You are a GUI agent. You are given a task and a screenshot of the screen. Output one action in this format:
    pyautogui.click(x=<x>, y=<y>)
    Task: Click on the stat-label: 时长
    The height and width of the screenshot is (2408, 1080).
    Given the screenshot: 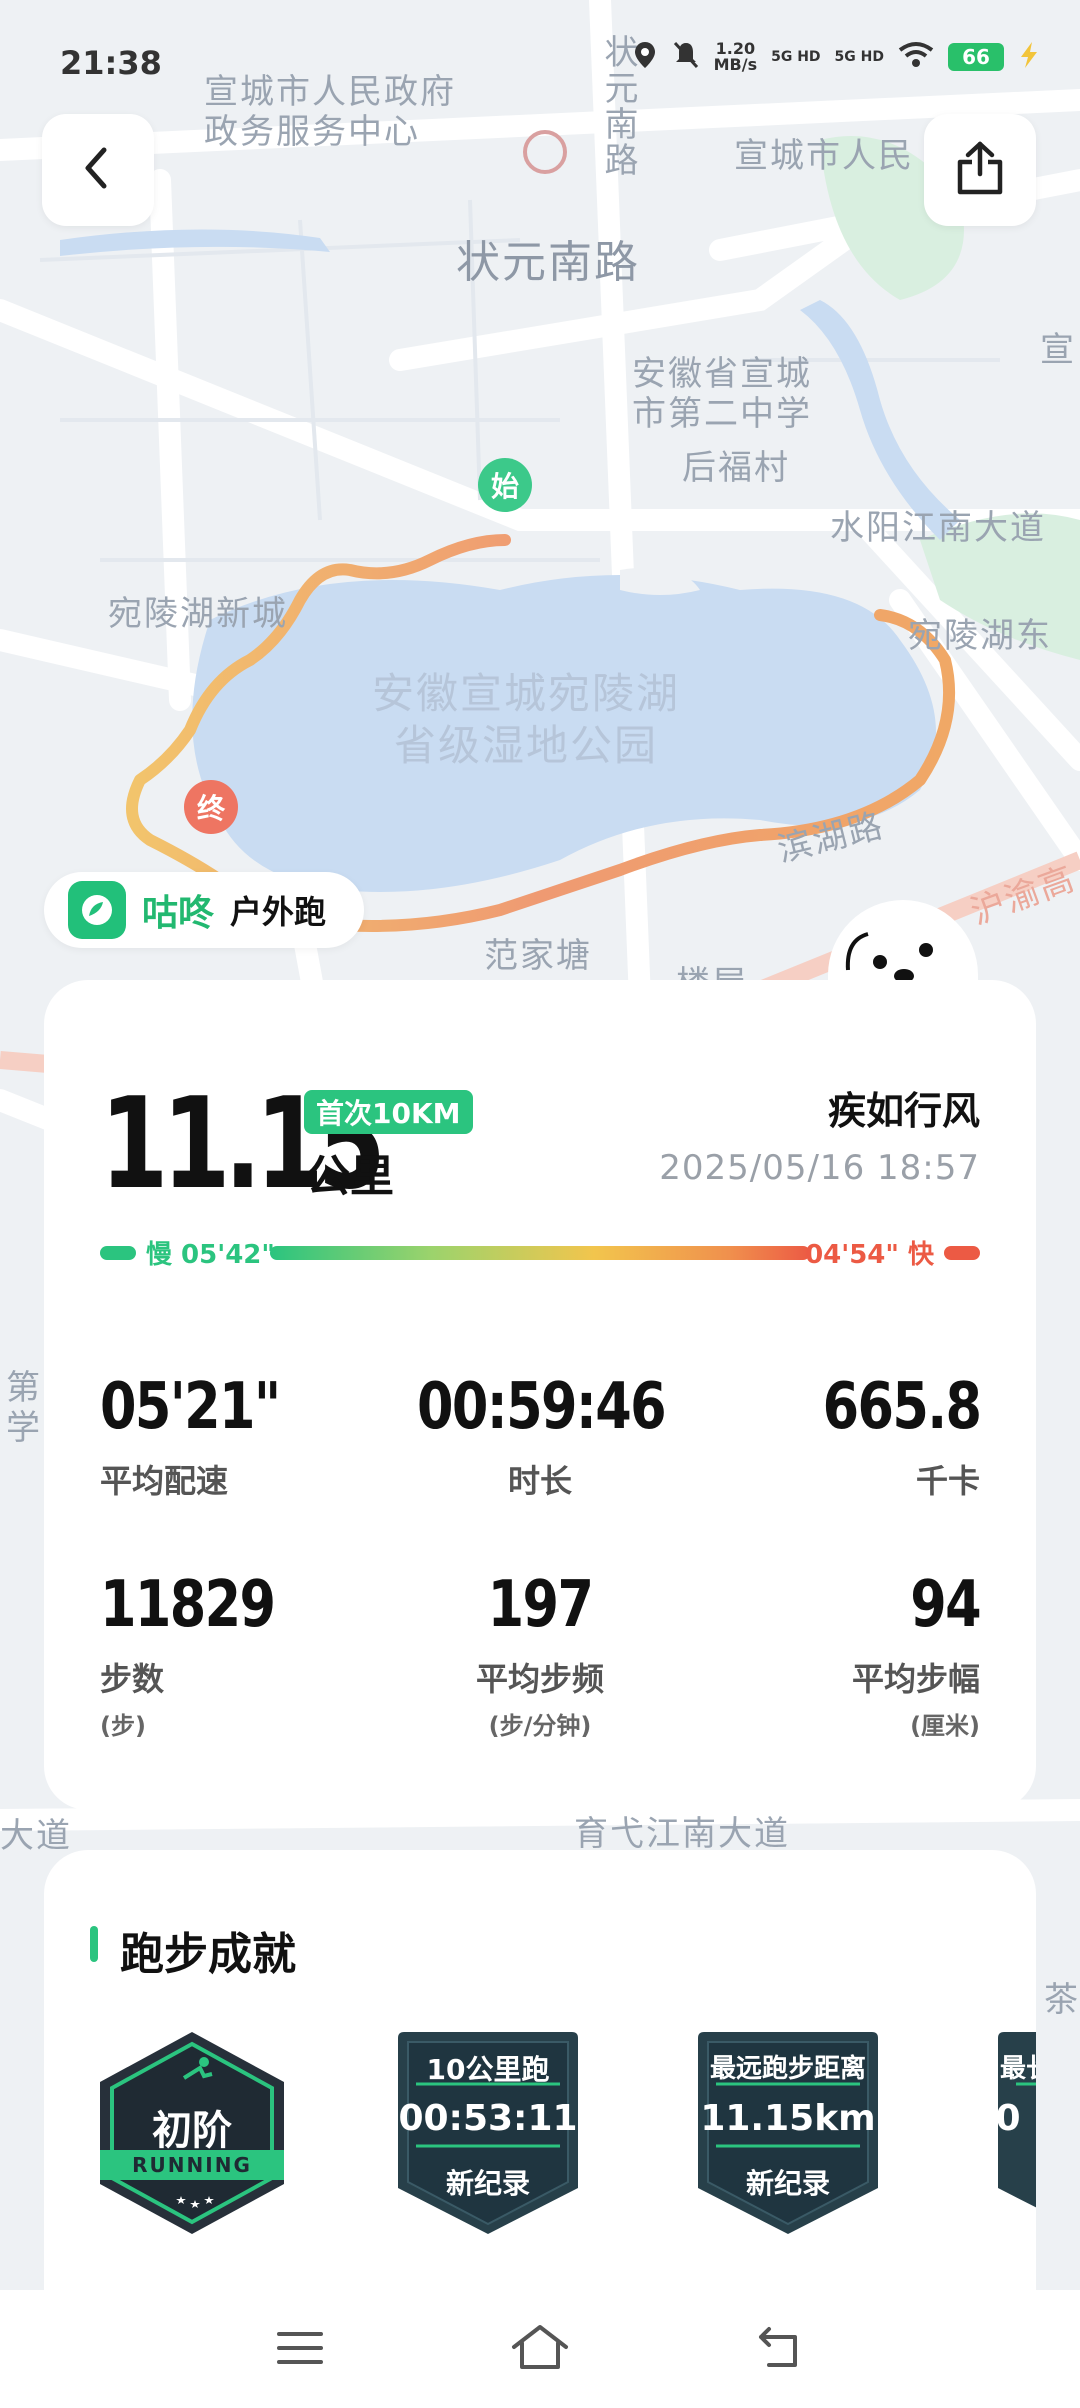 What is the action you would take?
    pyautogui.click(x=539, y=1481)
    